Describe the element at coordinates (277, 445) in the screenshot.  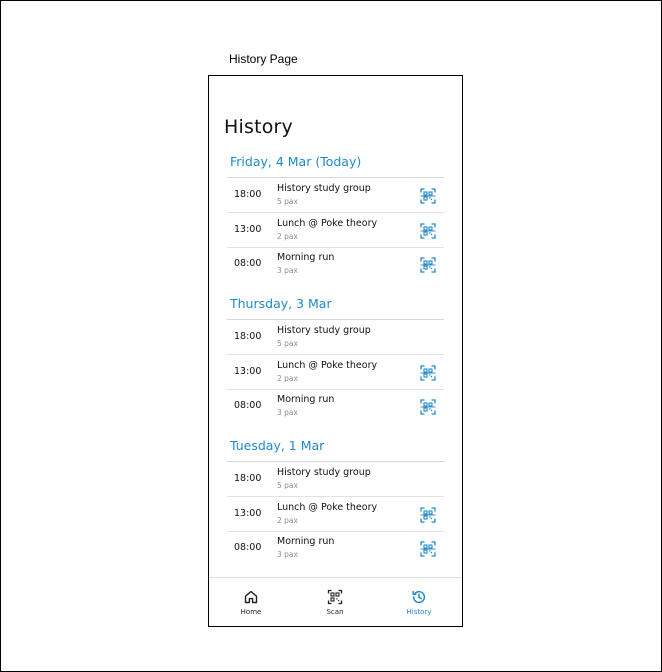
I see `section-date-header: Tuesday, 1 Mar` at that location.